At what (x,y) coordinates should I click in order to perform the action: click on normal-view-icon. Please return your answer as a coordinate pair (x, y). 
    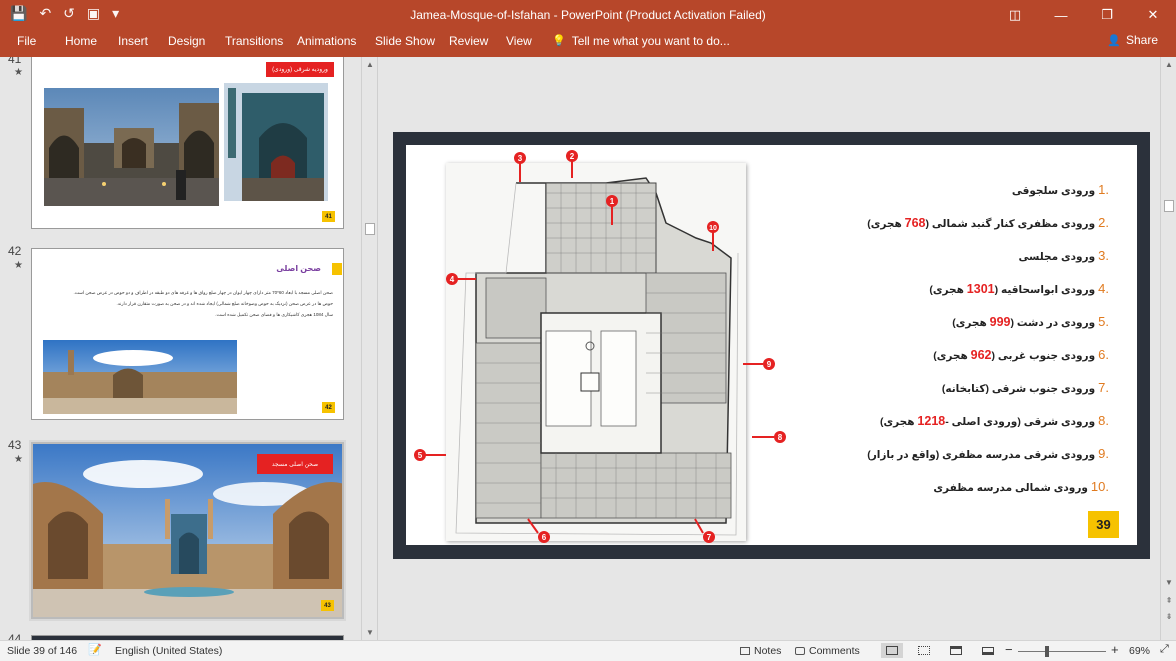
    Looking at the image, I should click on (892, 650).